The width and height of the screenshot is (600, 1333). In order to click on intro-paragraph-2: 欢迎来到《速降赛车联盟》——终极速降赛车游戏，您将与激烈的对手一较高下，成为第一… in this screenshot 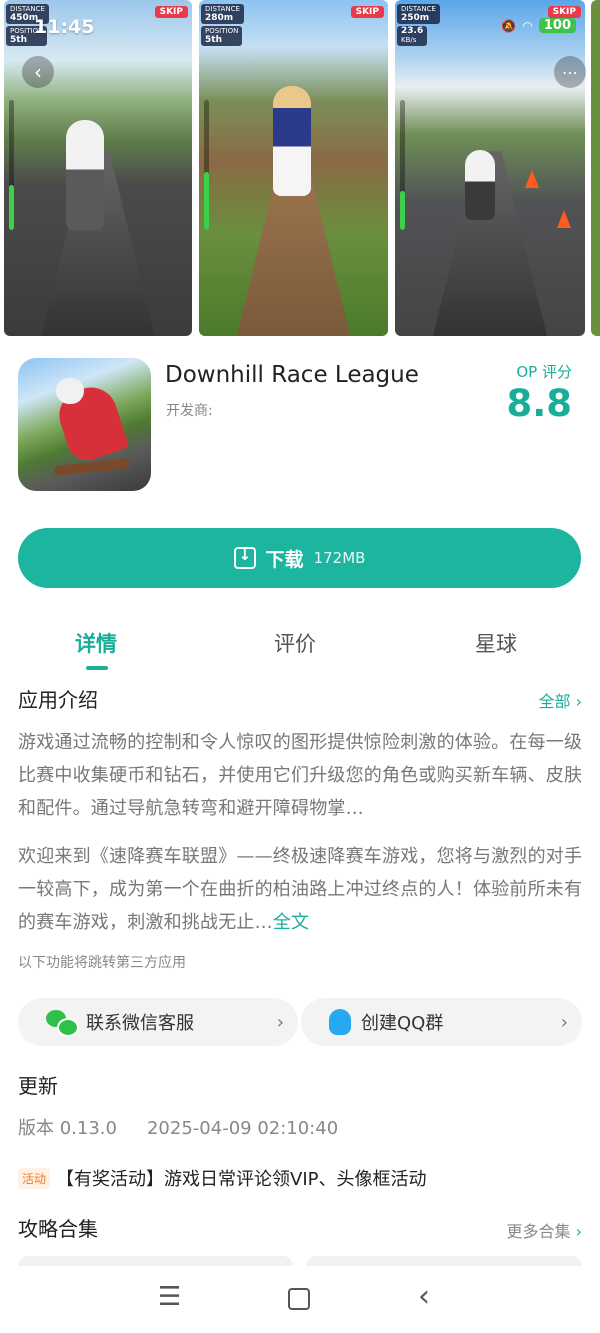, I will do `click(302, 889)`.